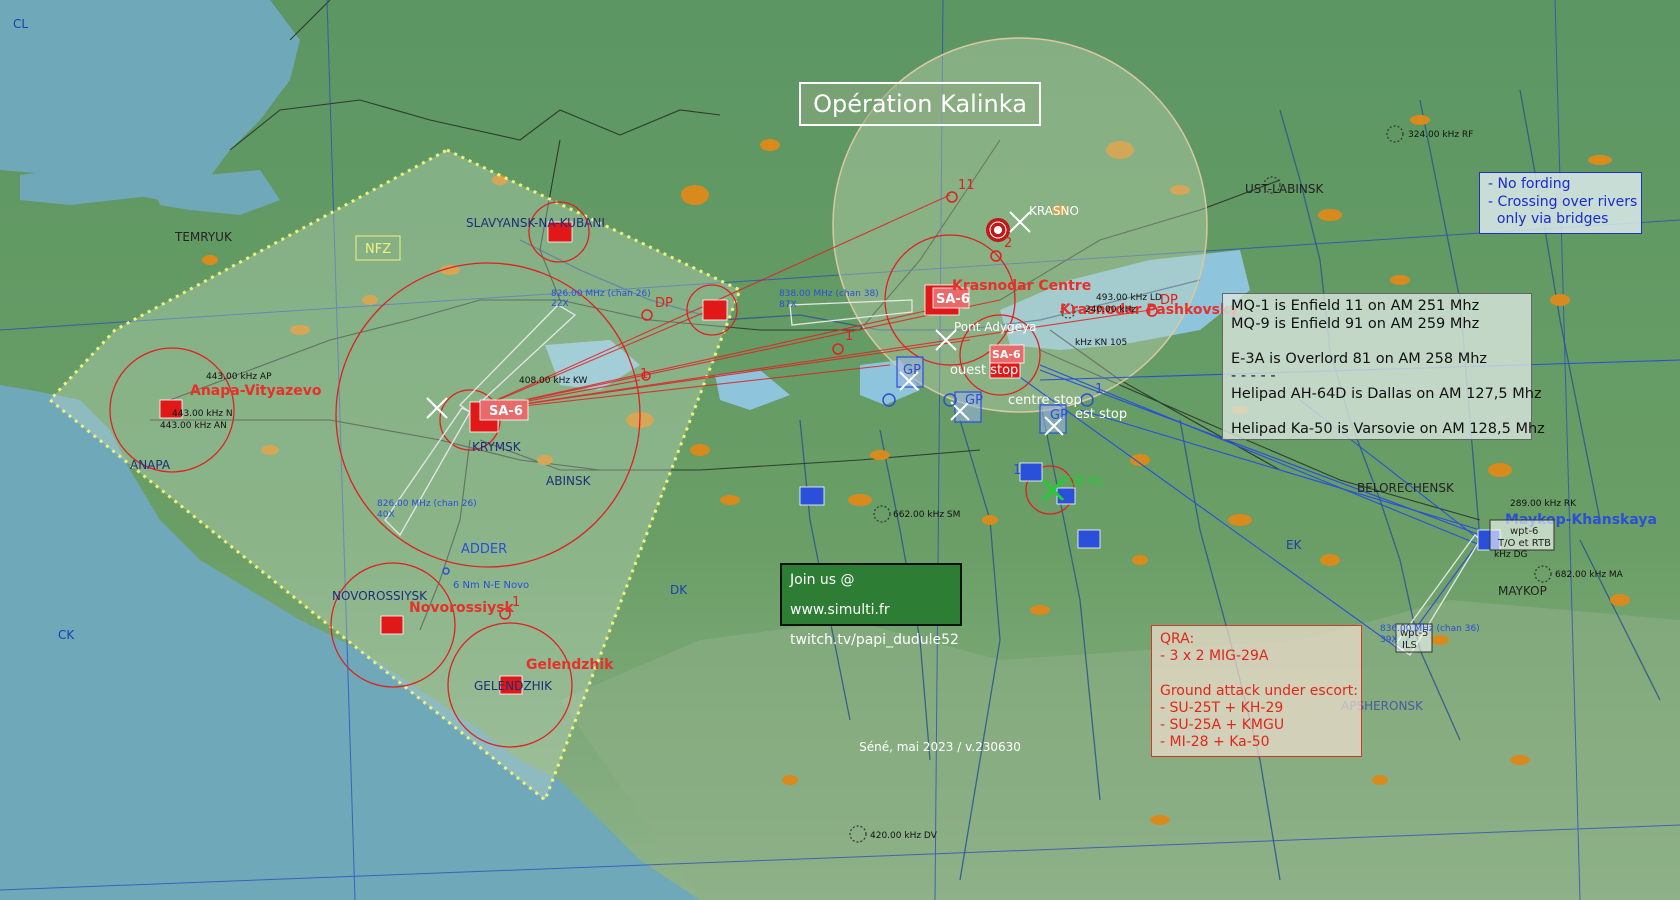 This screenshot has height=900, width=1680. What do you see at coordinates (1294, 545) in the screenshot?
I see `grid-ek: EK` at bounding box center [1294, 545].